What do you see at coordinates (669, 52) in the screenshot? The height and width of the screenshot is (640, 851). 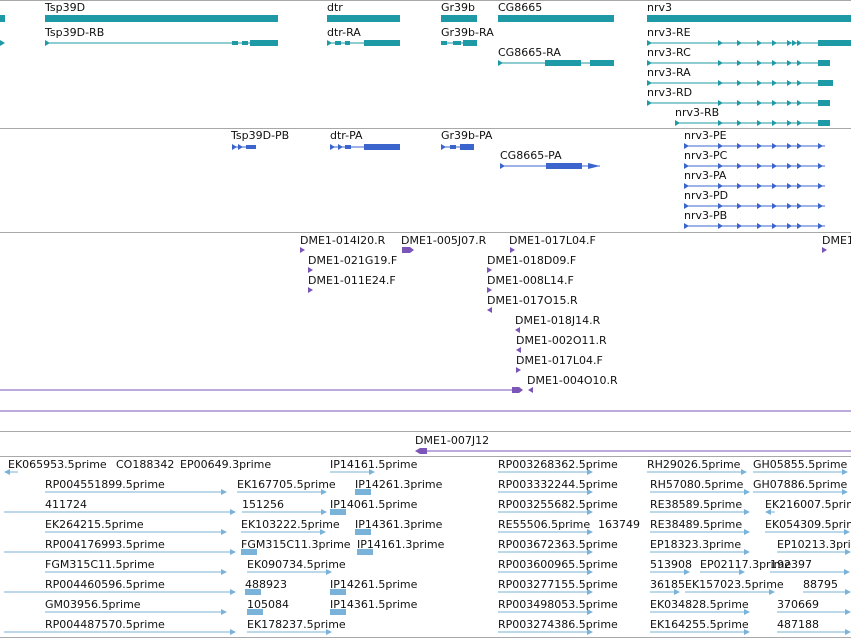 I see `transcript-label: nrv3-RC` at bounding box center [669, 52].